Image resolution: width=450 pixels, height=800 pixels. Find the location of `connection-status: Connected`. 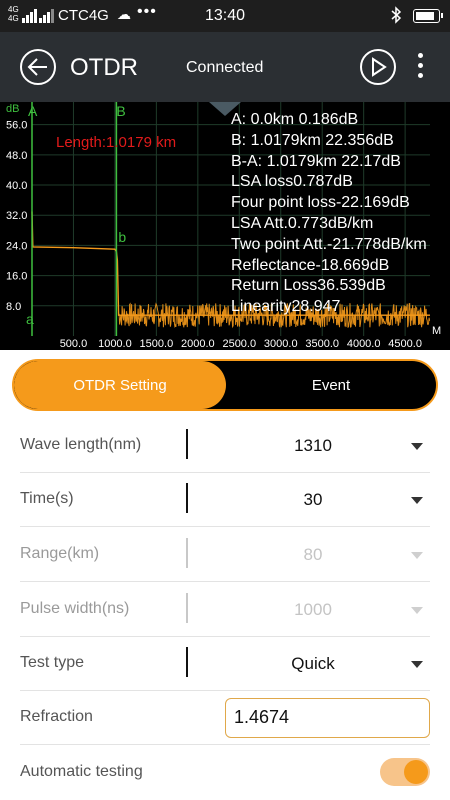

connection-status: Connected is located at coordinates (225, 67).